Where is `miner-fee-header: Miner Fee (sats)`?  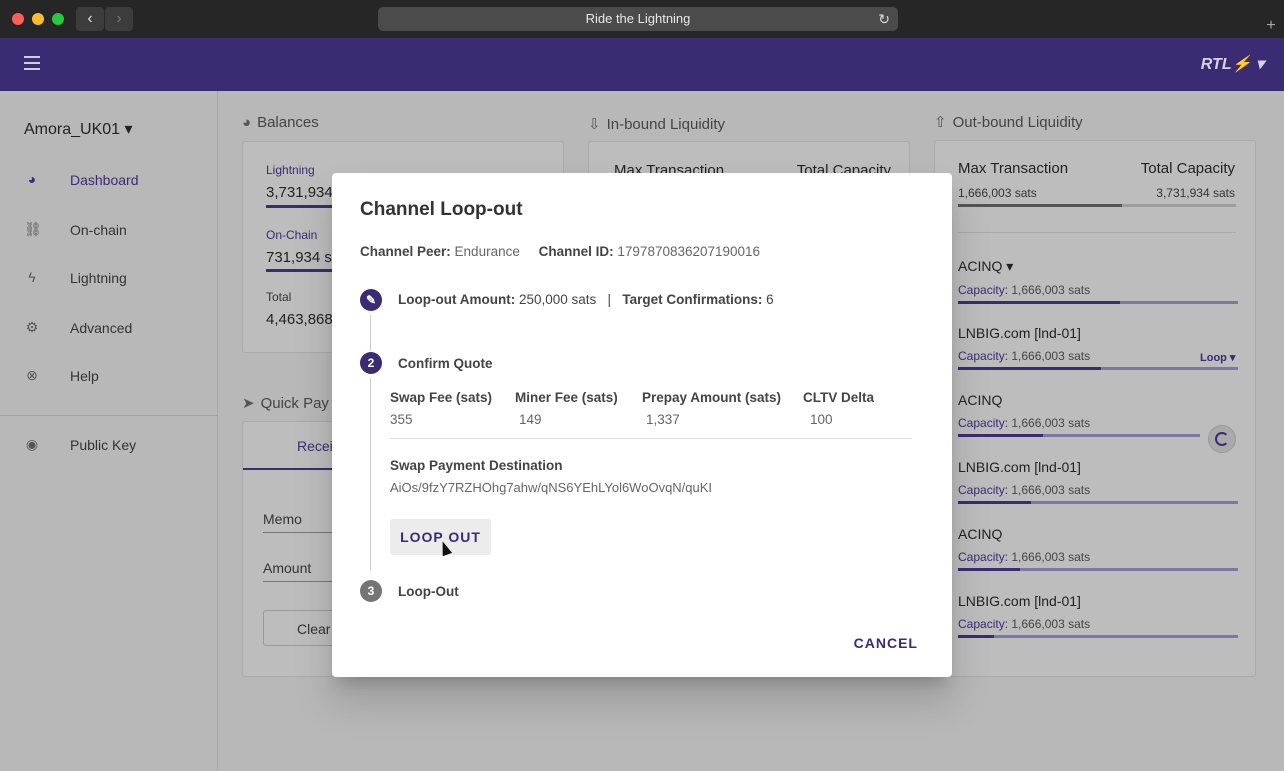
miner-fee-header: Miner Fee (sats) is located at coordinates (566, 397).